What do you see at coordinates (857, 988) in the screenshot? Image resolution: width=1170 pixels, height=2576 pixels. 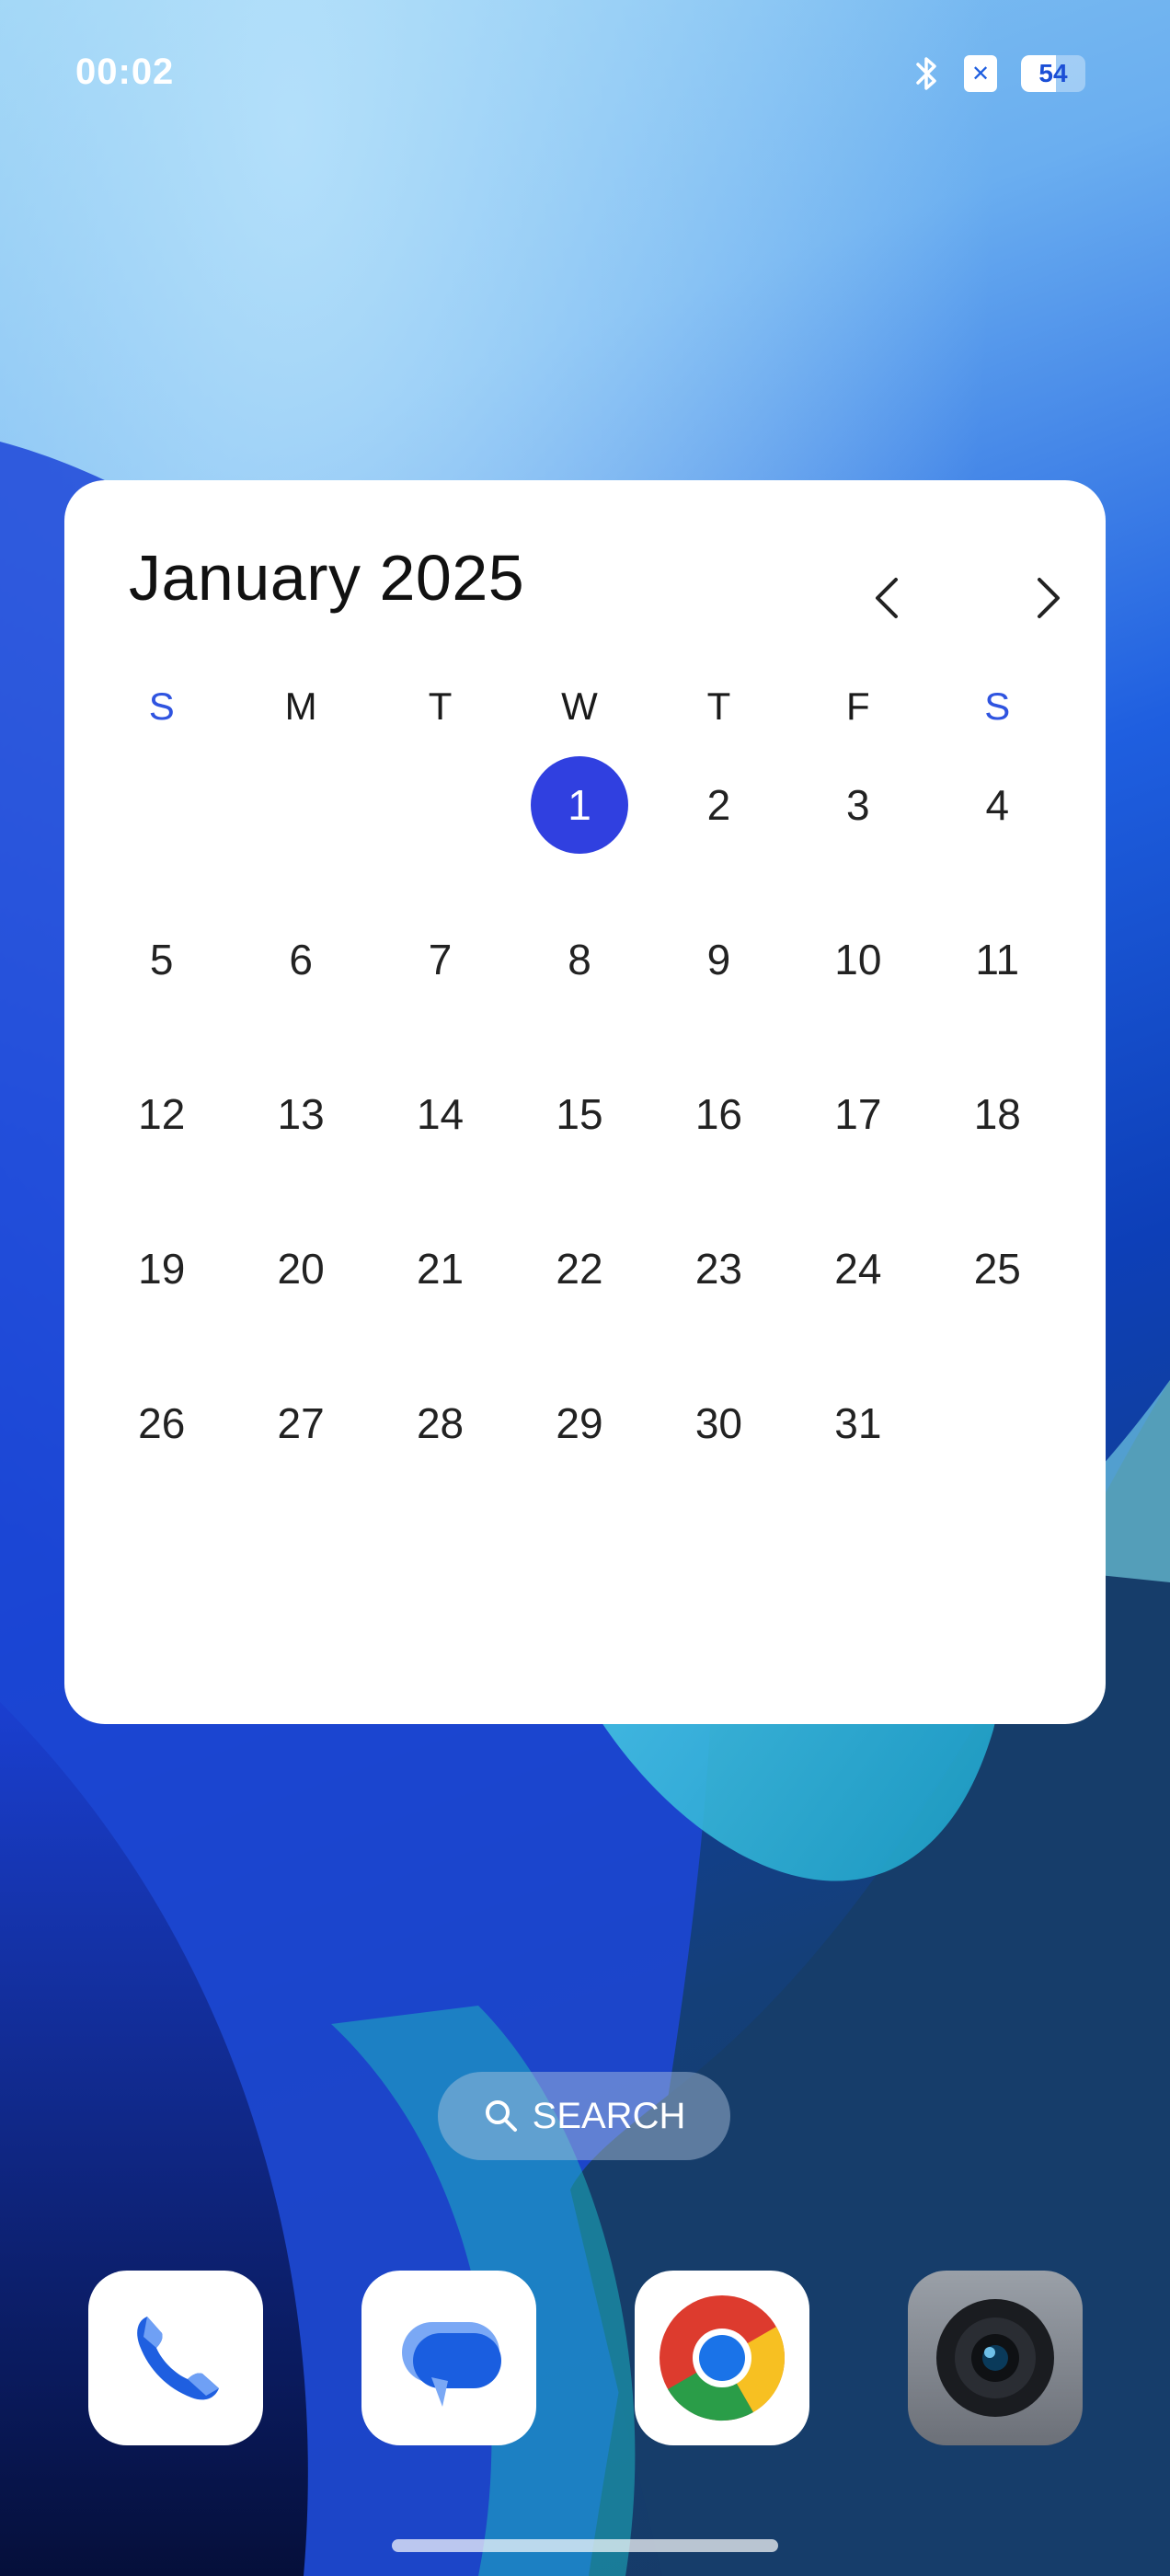 I see `day-cell: 10` at bounding box center [857, 988].